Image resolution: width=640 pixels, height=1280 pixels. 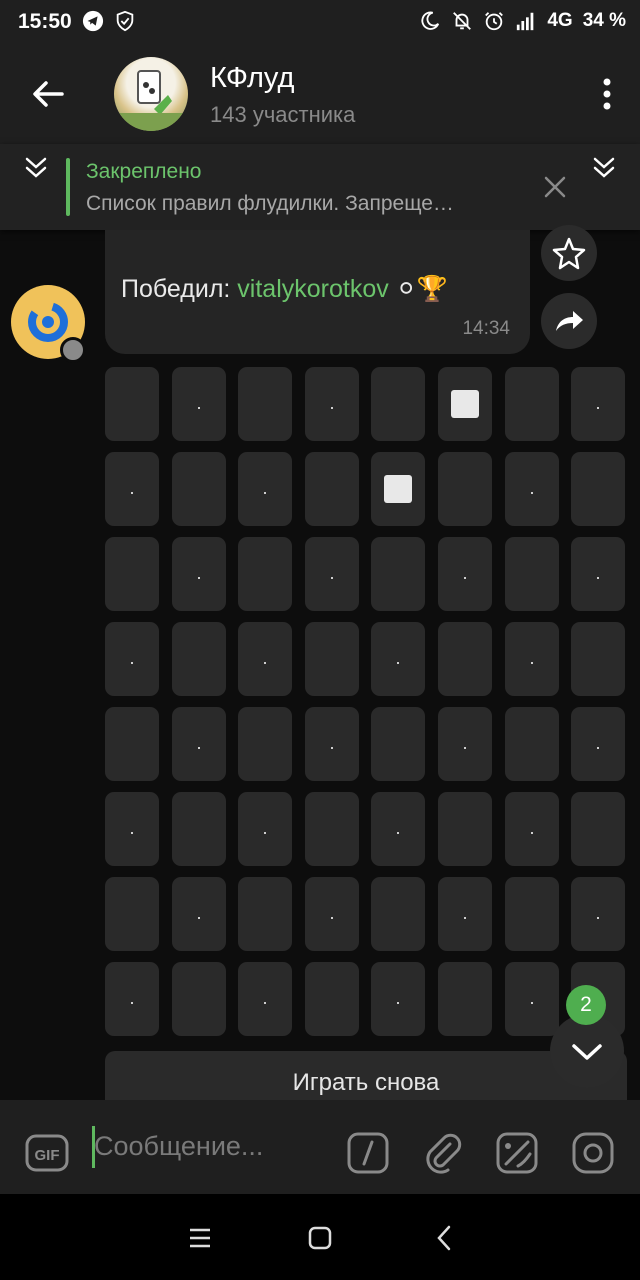 I want to click on back-nav-icon, so click(x=444, y=1238).